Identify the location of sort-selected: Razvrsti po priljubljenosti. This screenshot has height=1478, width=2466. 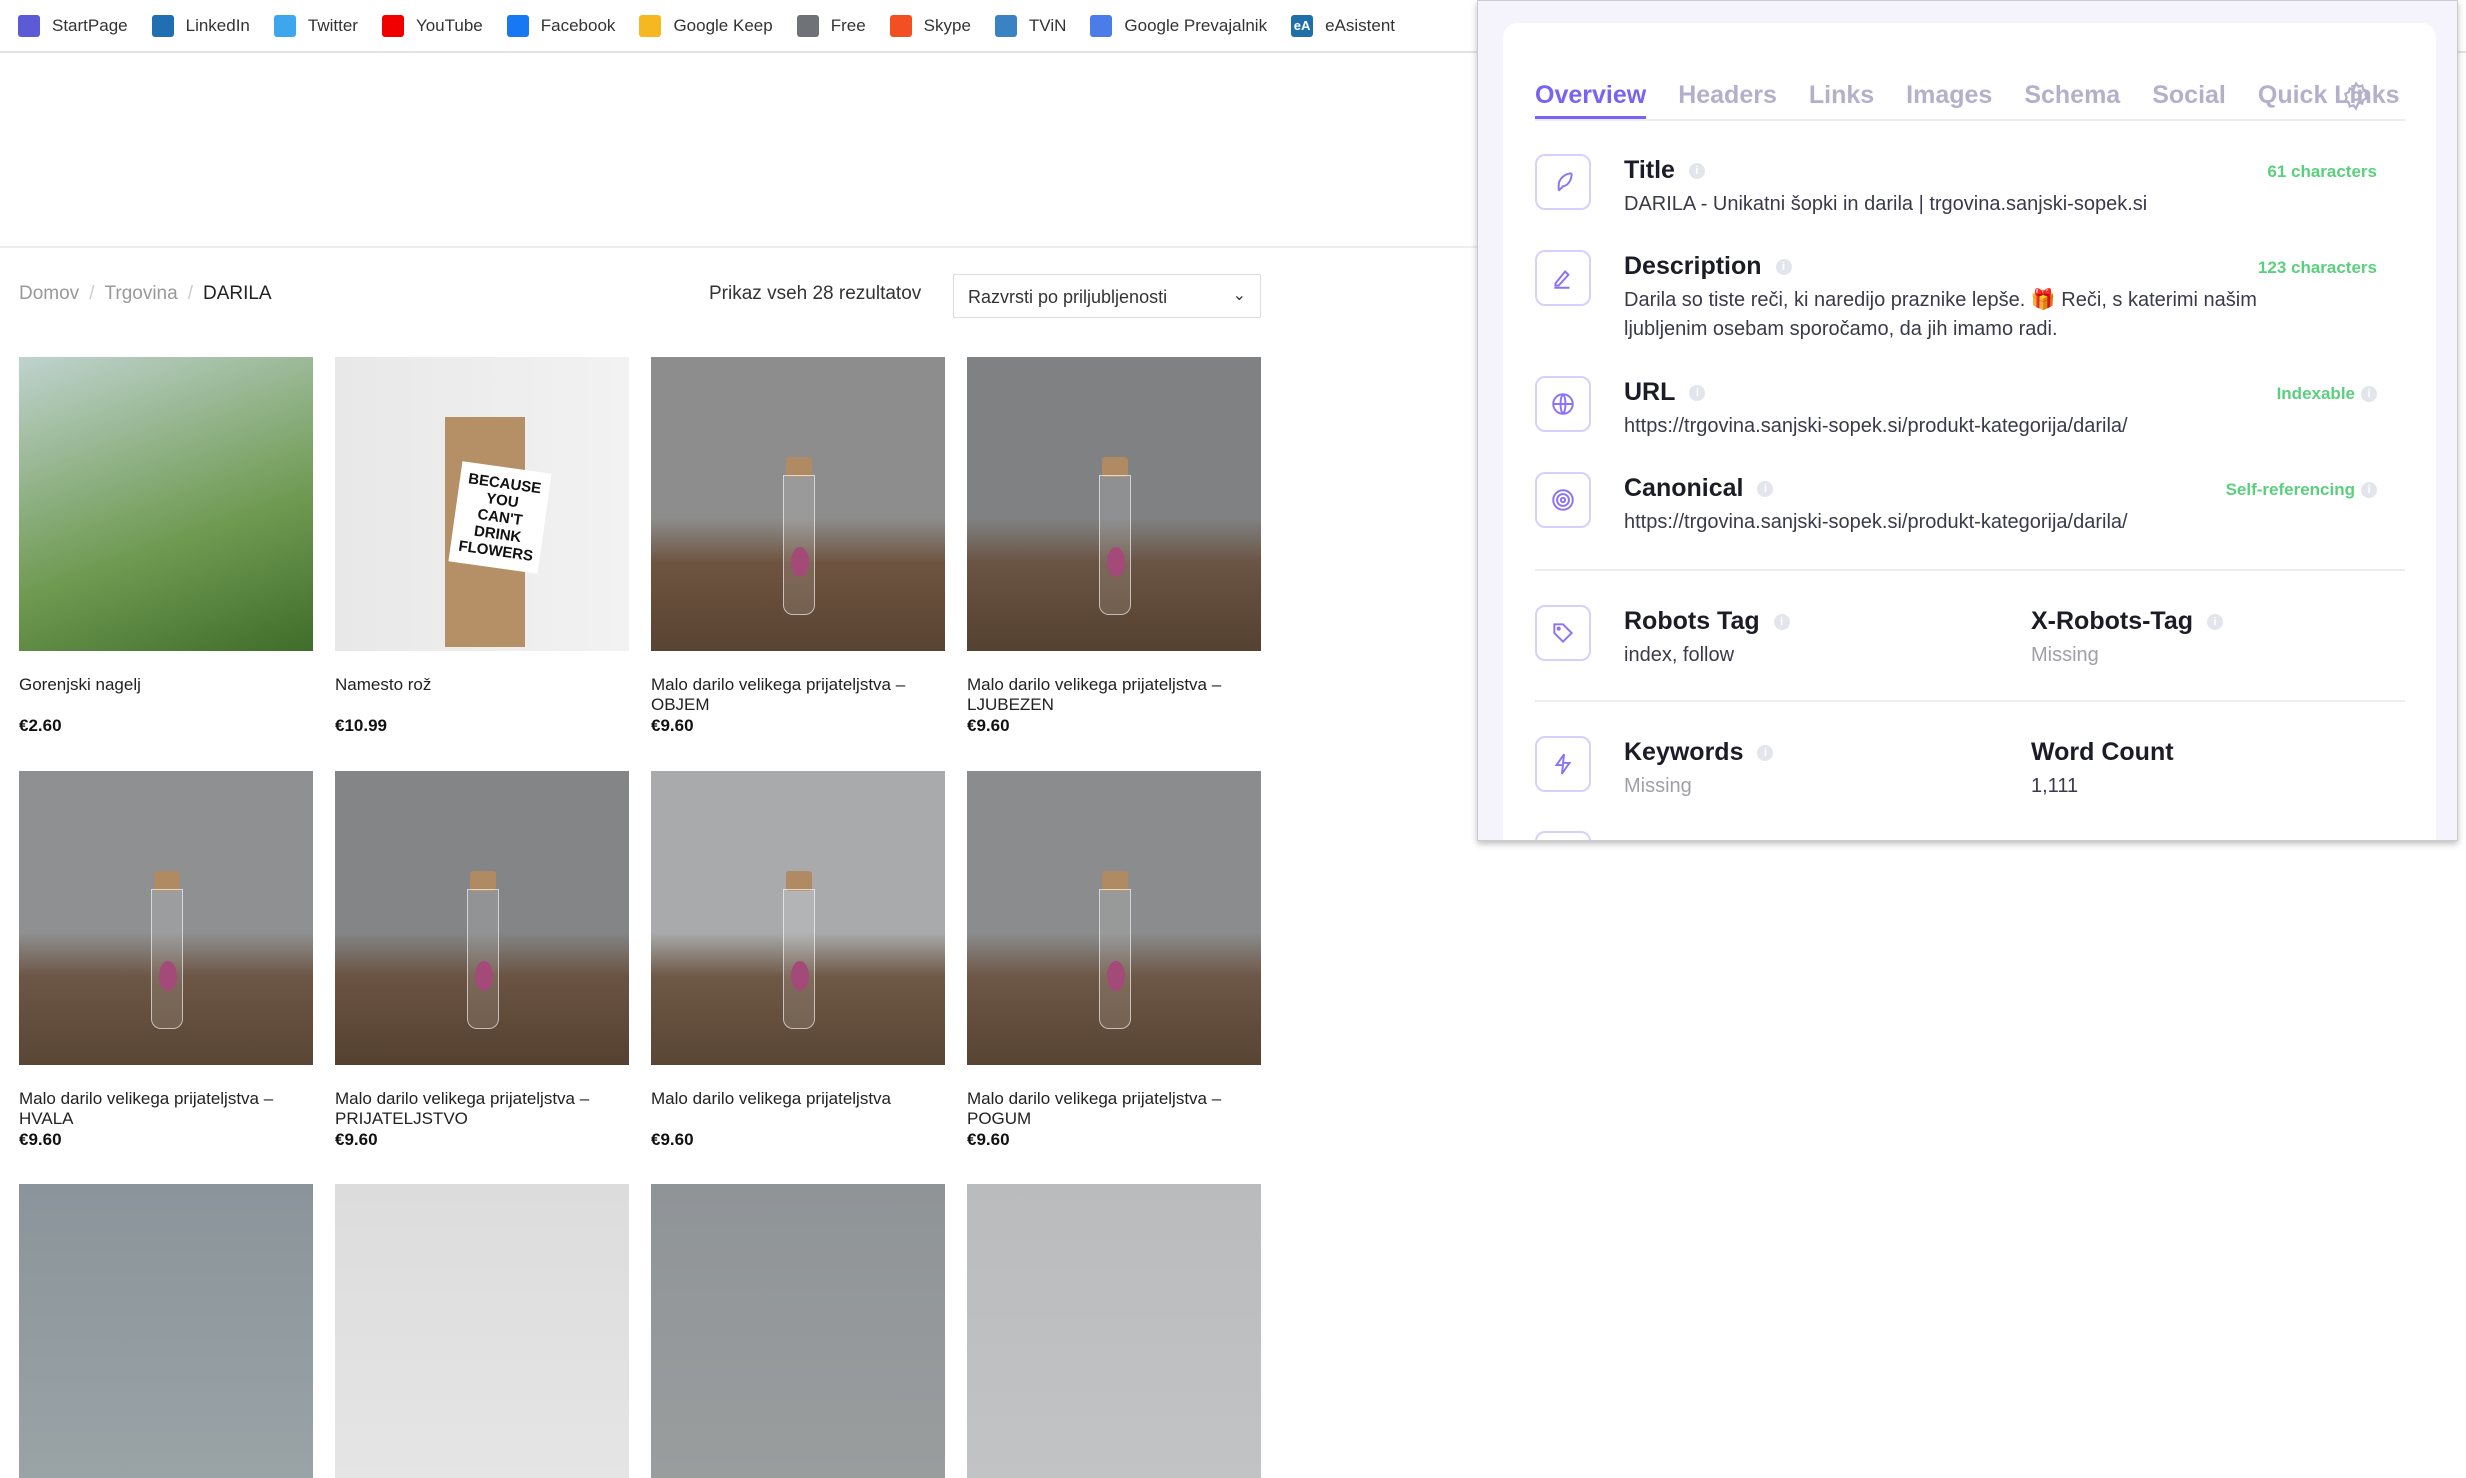
(1068, 297).